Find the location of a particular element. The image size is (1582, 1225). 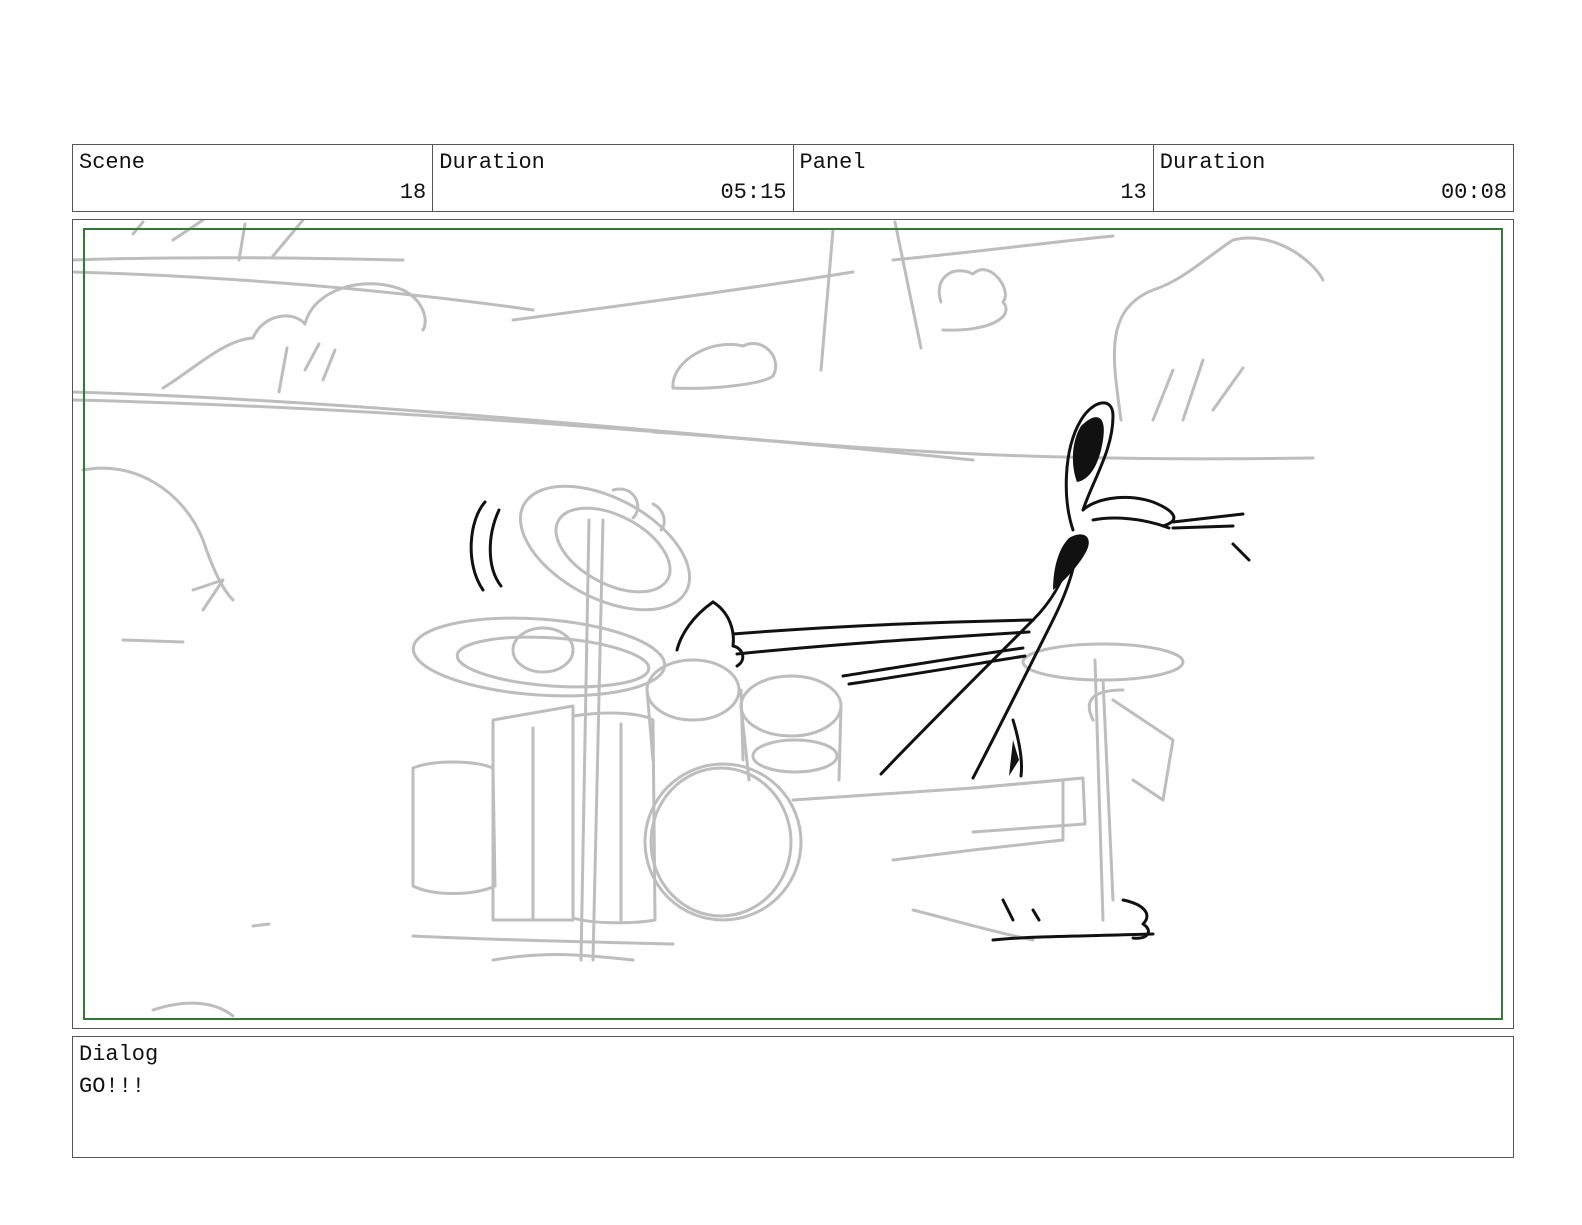

panel-duration-value: 00:08 is located at coordinates (1473, 192).